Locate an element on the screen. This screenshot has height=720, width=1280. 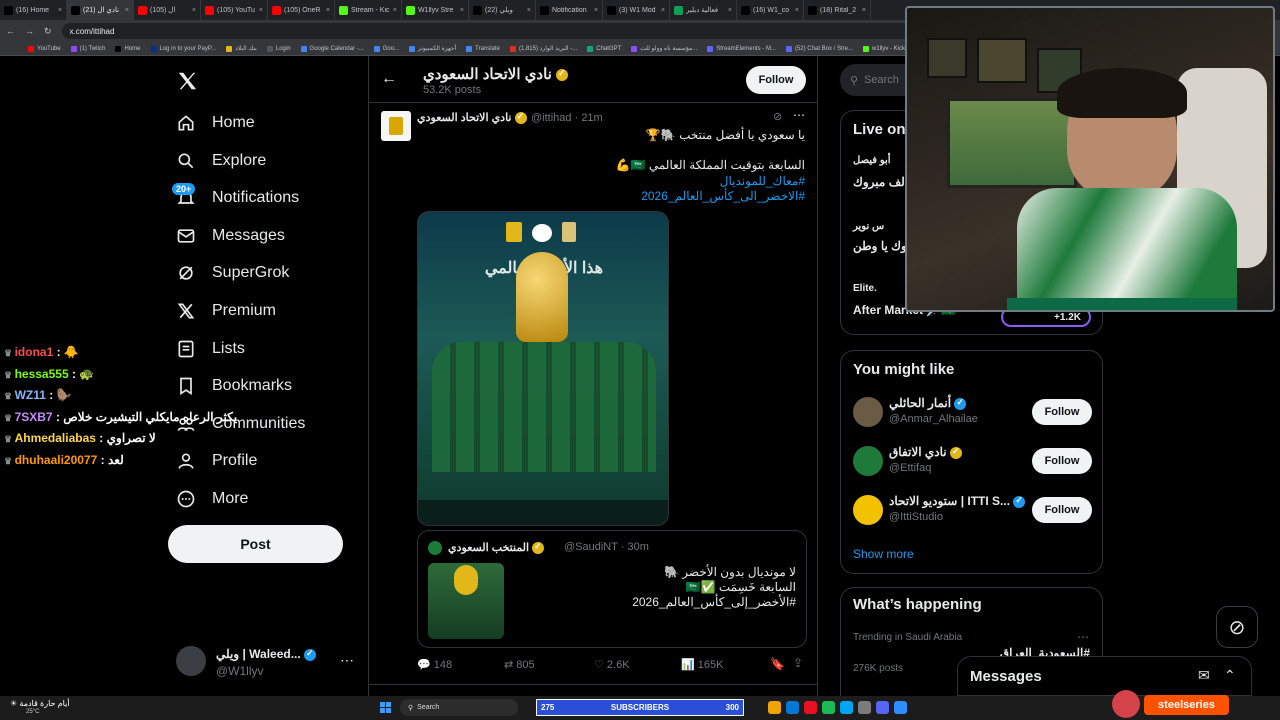
browser-tab: W1llyv Stre × is located at coordinates (435, 10).